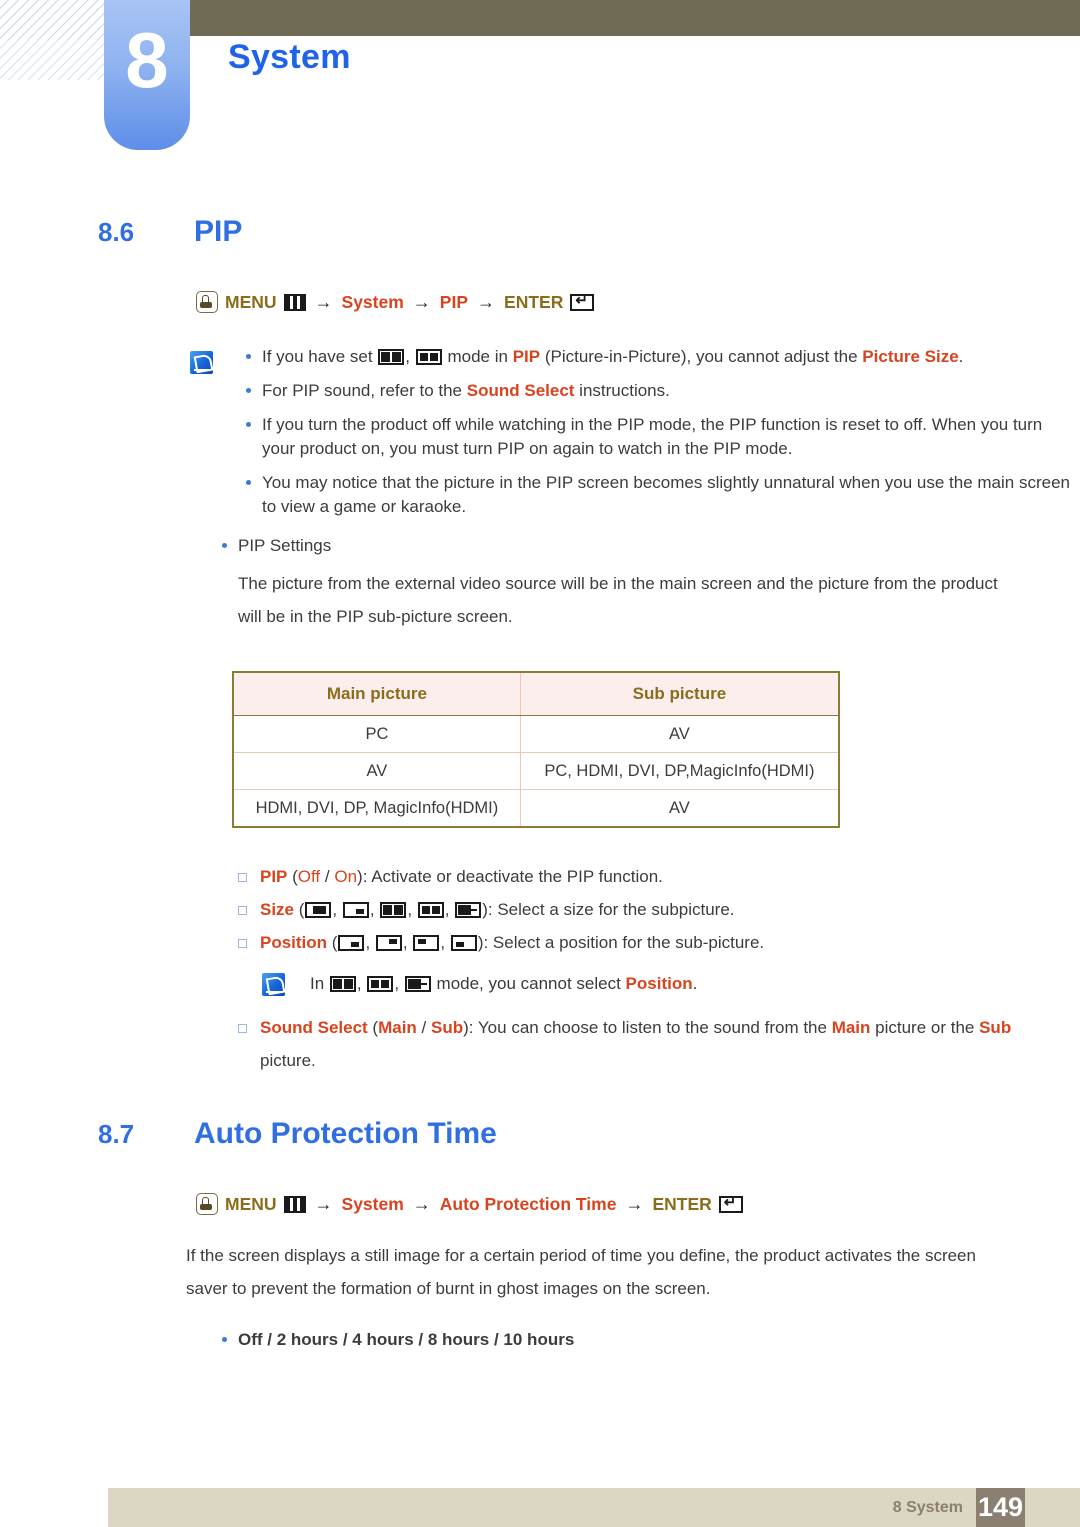 This screenshot has width=1080, height=1527. What do you see at coordinates (318, 910) in the screenshot?
I see `size-large-icon` at bounding box center [318, 910].